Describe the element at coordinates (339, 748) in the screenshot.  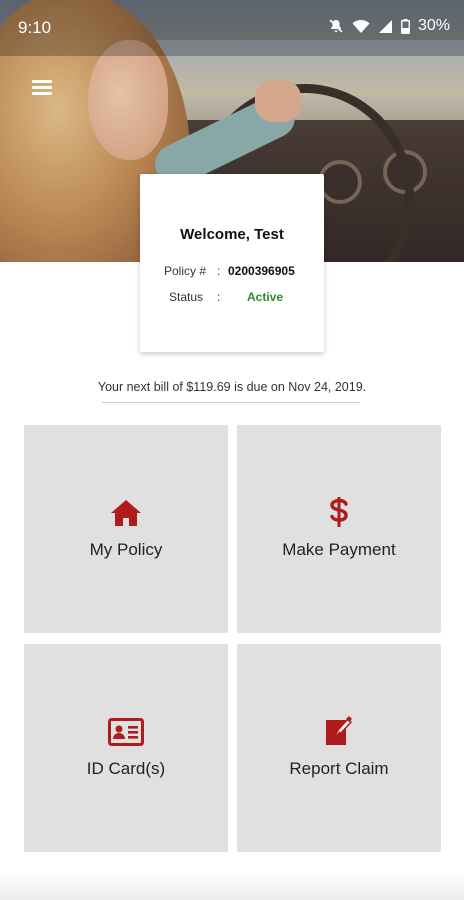
I see `report-claim-tile: Report Claim` at that location.